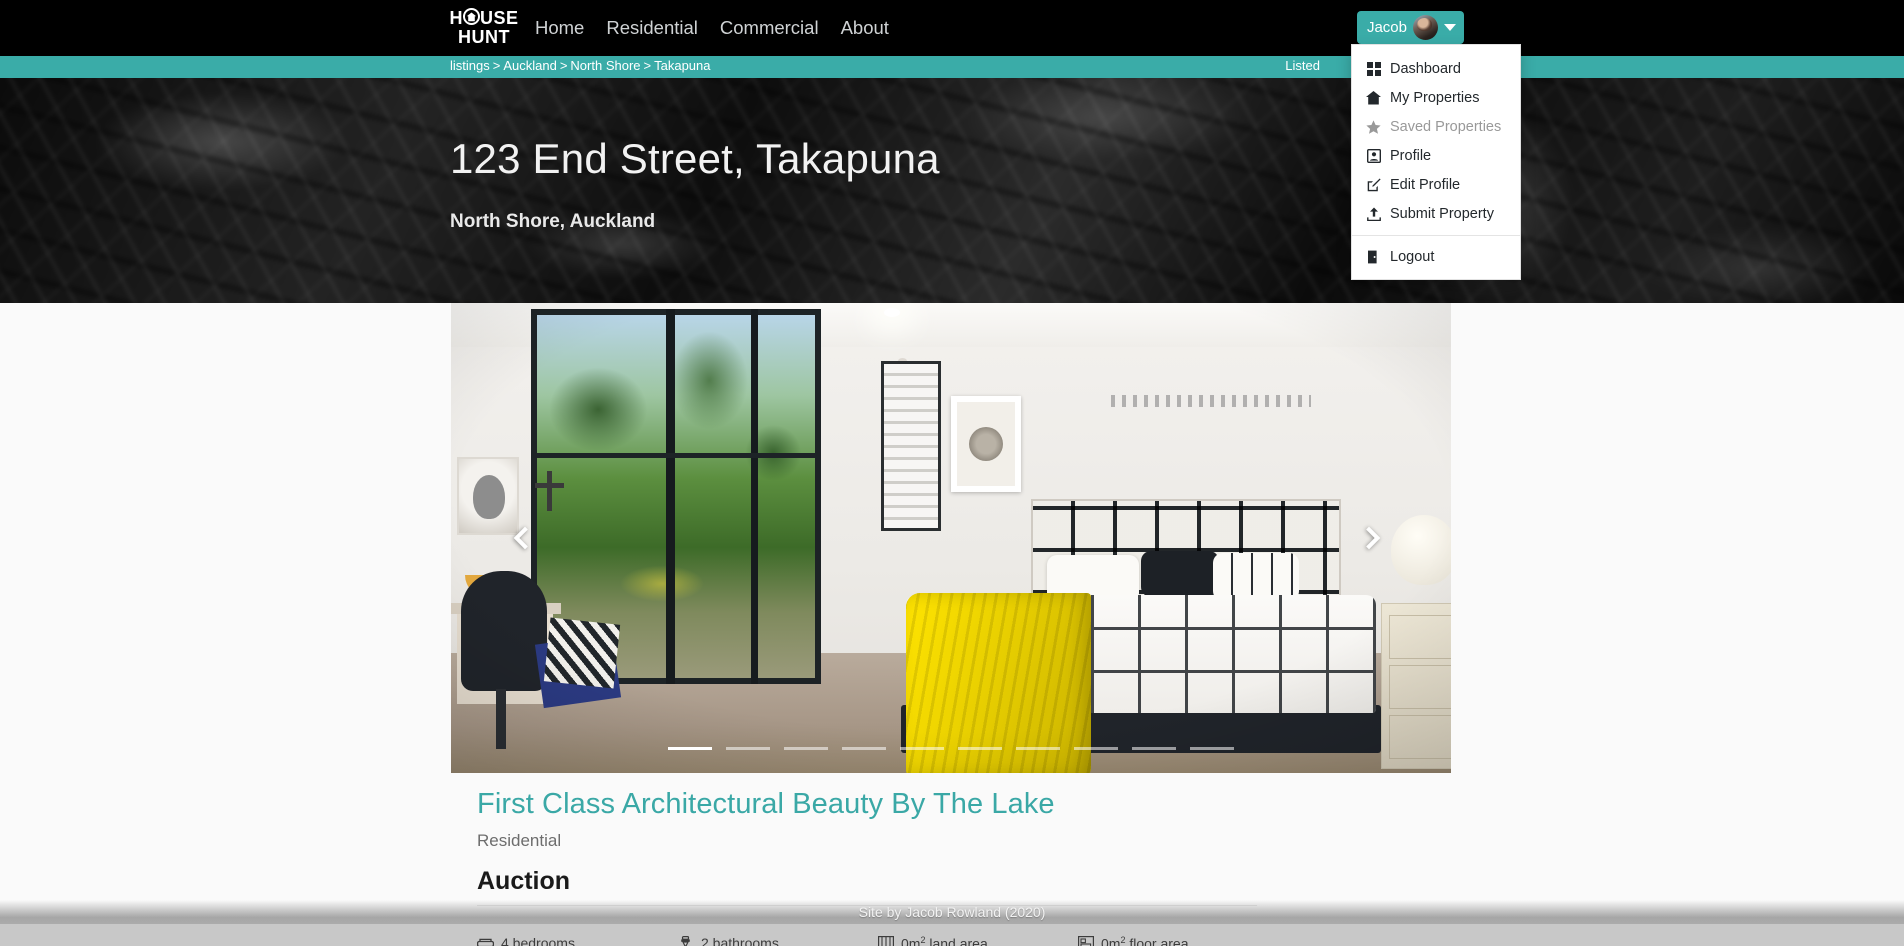 Image resolution: width=1904 pixels, height=946 pixels. I want to click on house-icon, so click(471, 16).